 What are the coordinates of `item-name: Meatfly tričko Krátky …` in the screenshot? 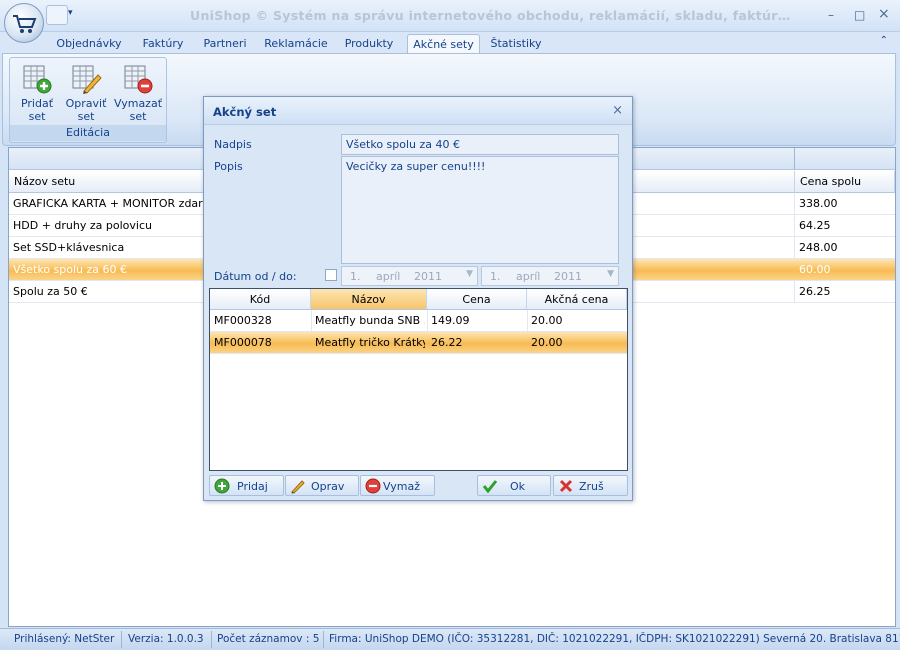 It's located at (370, 342).